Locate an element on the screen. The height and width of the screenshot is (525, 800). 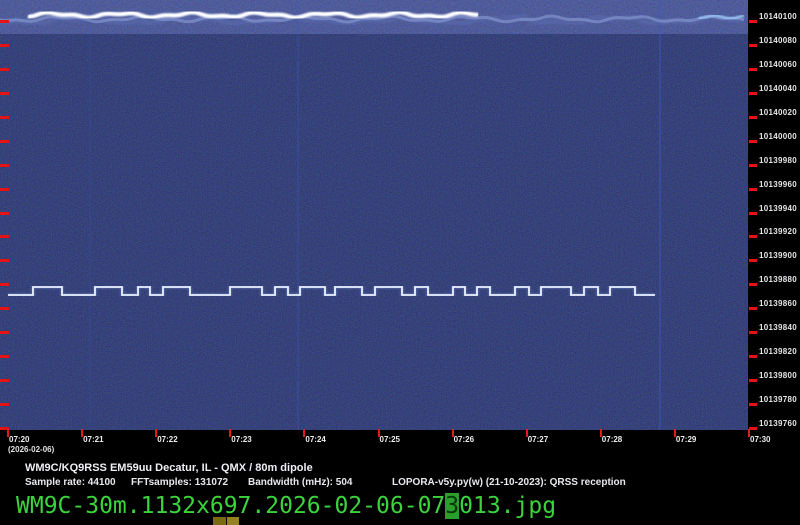
freq-label: 10140080 is located at coordinates (778, 40).